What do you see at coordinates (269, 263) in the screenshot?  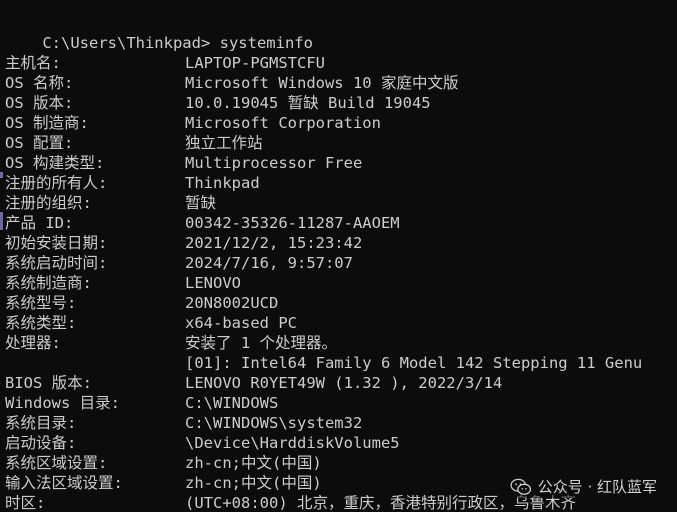 I see `output-value: 2024/7/16, 9:57:07` at bounding box center [269, 263].